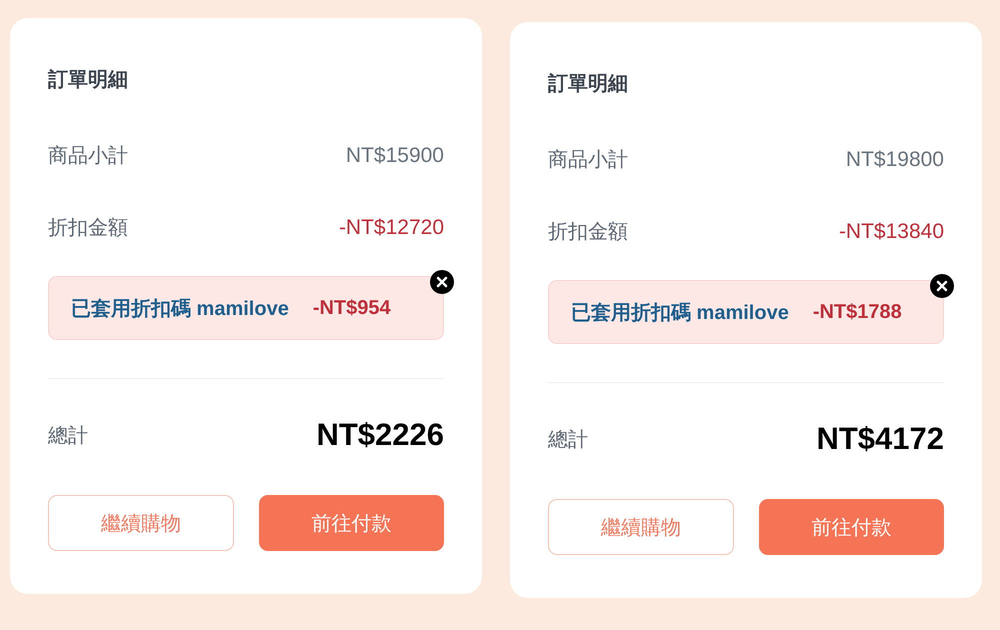  Describe the element at coordinates (391, 228) in the screenshot. I see `discount-value: -NT$12720` at that location.